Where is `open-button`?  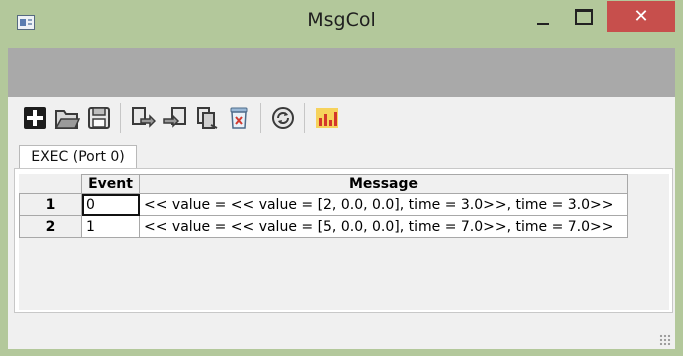 open-button is located at coordinates (67, 118).